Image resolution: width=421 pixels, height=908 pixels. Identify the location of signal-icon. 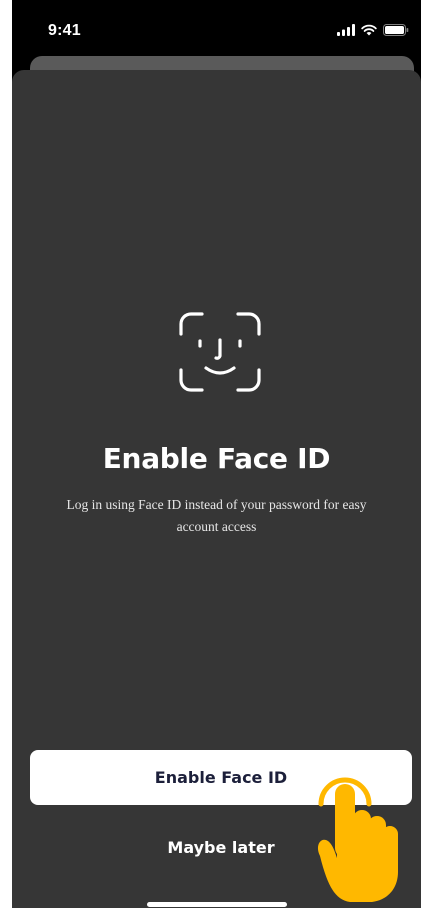
(346, 30).